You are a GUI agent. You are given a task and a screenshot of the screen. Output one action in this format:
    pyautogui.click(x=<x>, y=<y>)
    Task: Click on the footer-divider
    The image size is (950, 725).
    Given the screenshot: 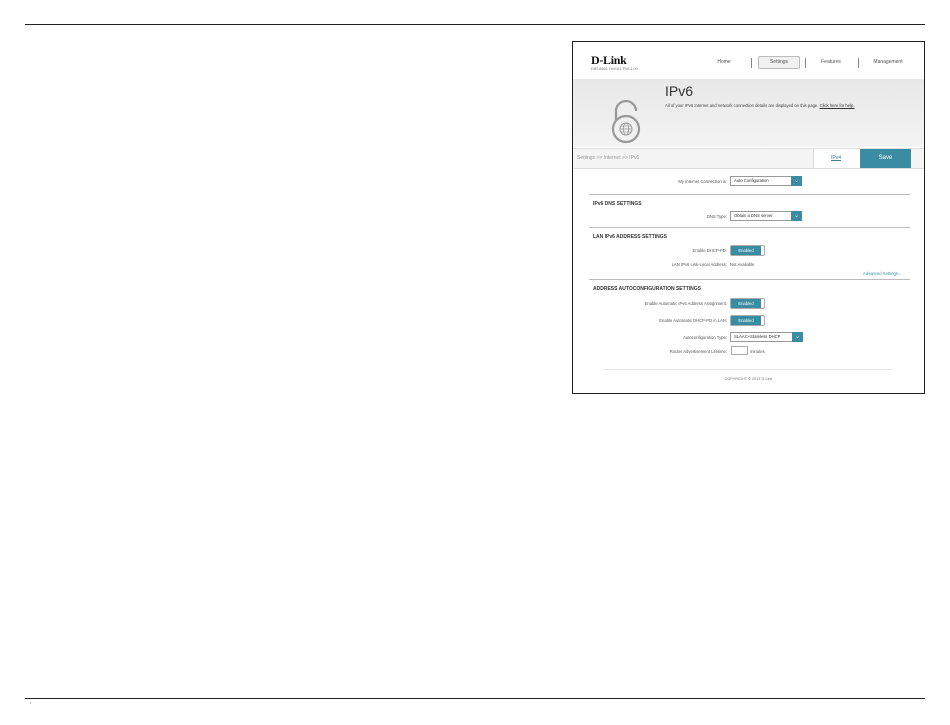 What is the action you would take?
    pyautogui.click(x=748, y=369)
    